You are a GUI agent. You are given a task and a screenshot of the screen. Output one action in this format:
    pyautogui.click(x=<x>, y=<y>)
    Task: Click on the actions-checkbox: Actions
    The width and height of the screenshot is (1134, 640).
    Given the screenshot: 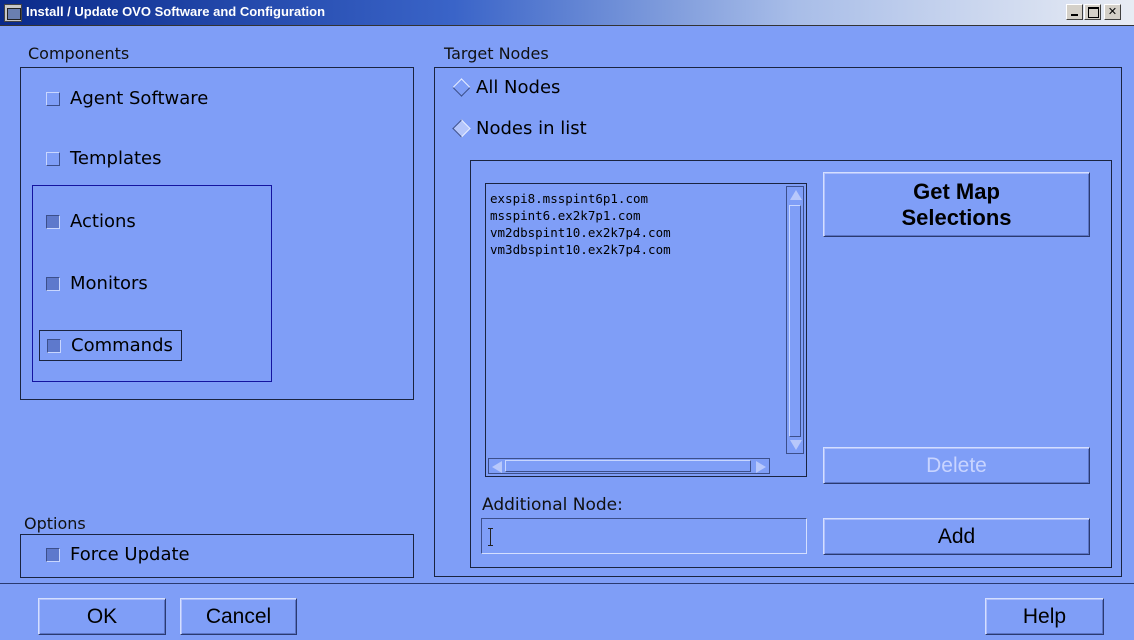 What is the action you would take?
    pyautogui.click(x=91, y=221)
    